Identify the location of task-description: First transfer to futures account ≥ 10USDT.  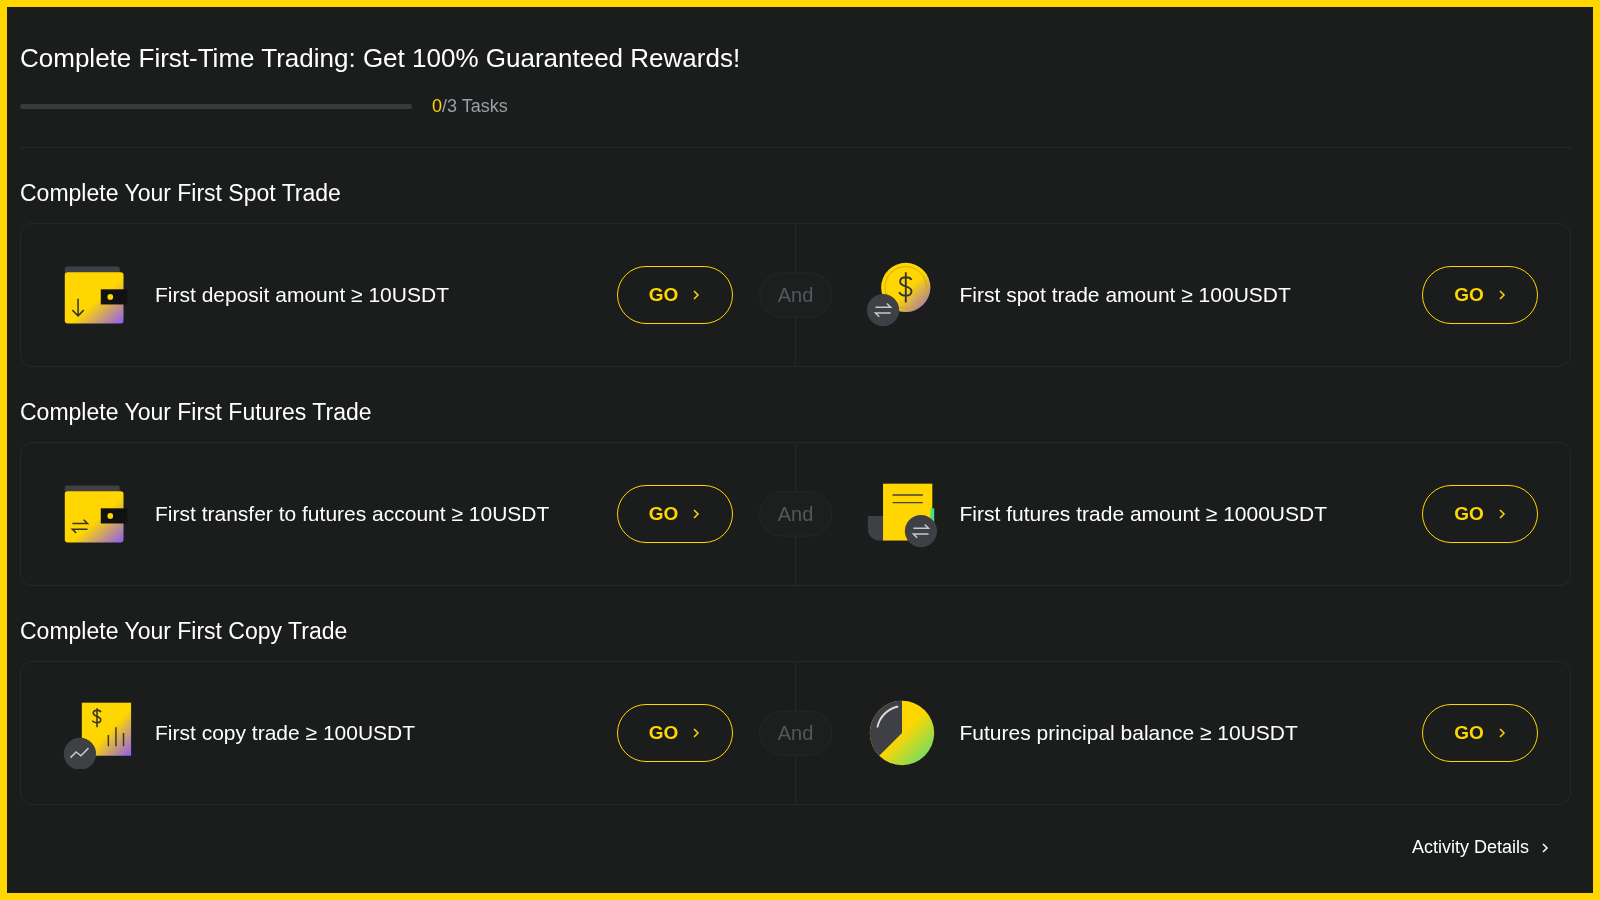
(352, 514).